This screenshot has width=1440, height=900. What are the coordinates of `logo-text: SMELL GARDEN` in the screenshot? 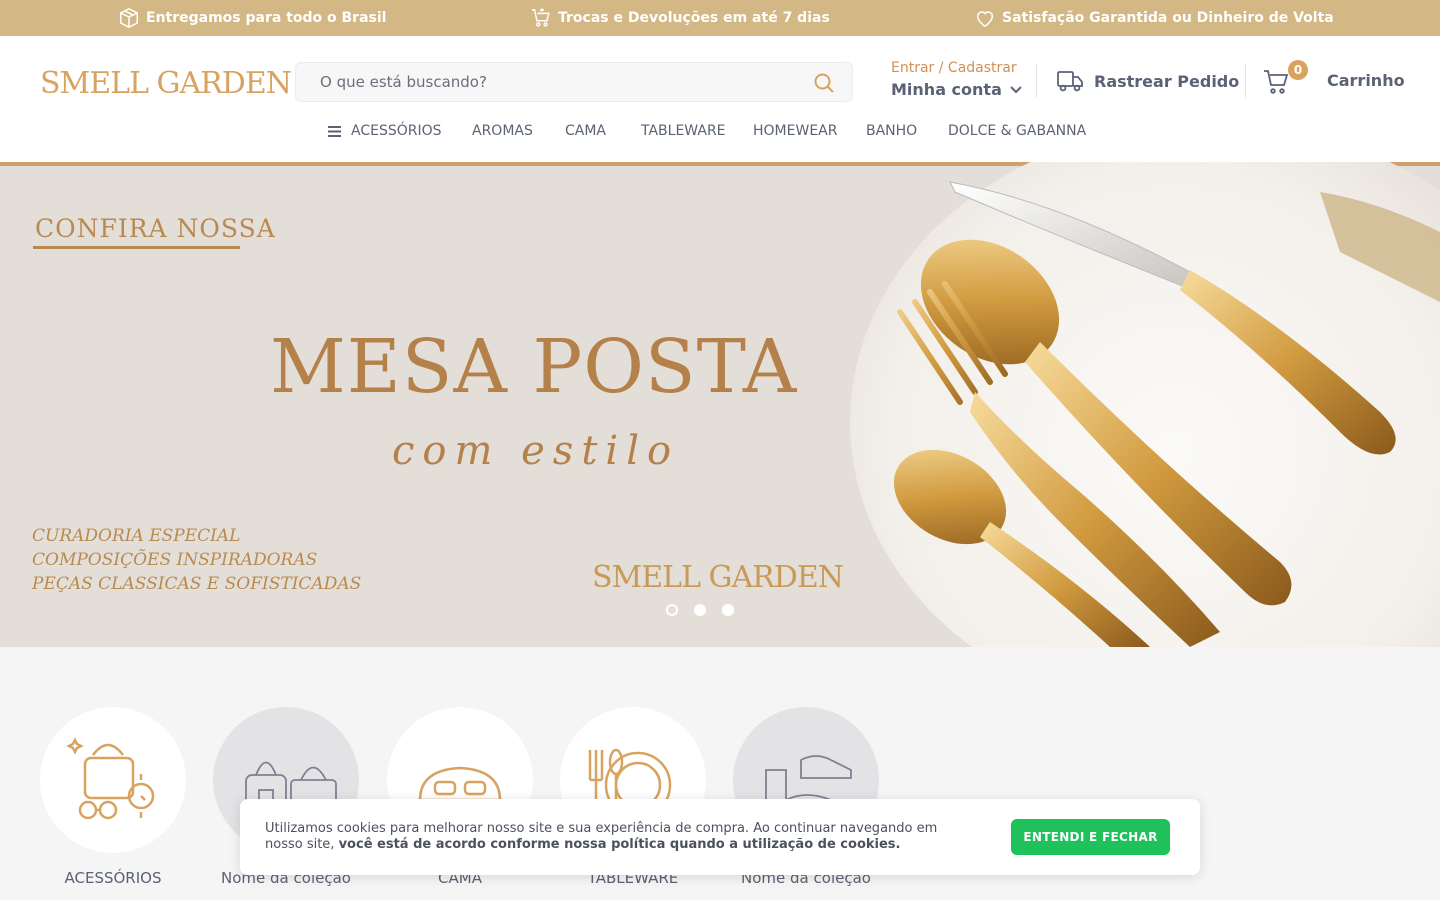 It's located at (166, 83).